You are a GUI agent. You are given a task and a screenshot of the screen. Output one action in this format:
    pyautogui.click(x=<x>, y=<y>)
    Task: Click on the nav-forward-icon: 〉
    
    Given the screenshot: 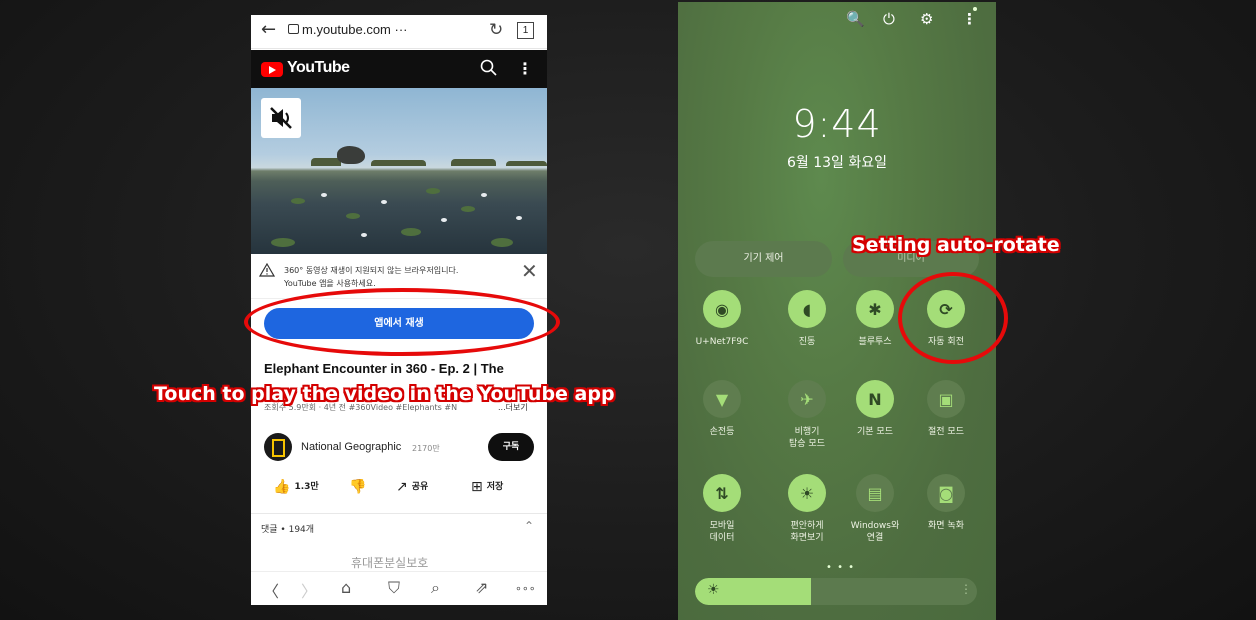 What is the action you would take?
    pyautogui.click(x=309, y=590)
    